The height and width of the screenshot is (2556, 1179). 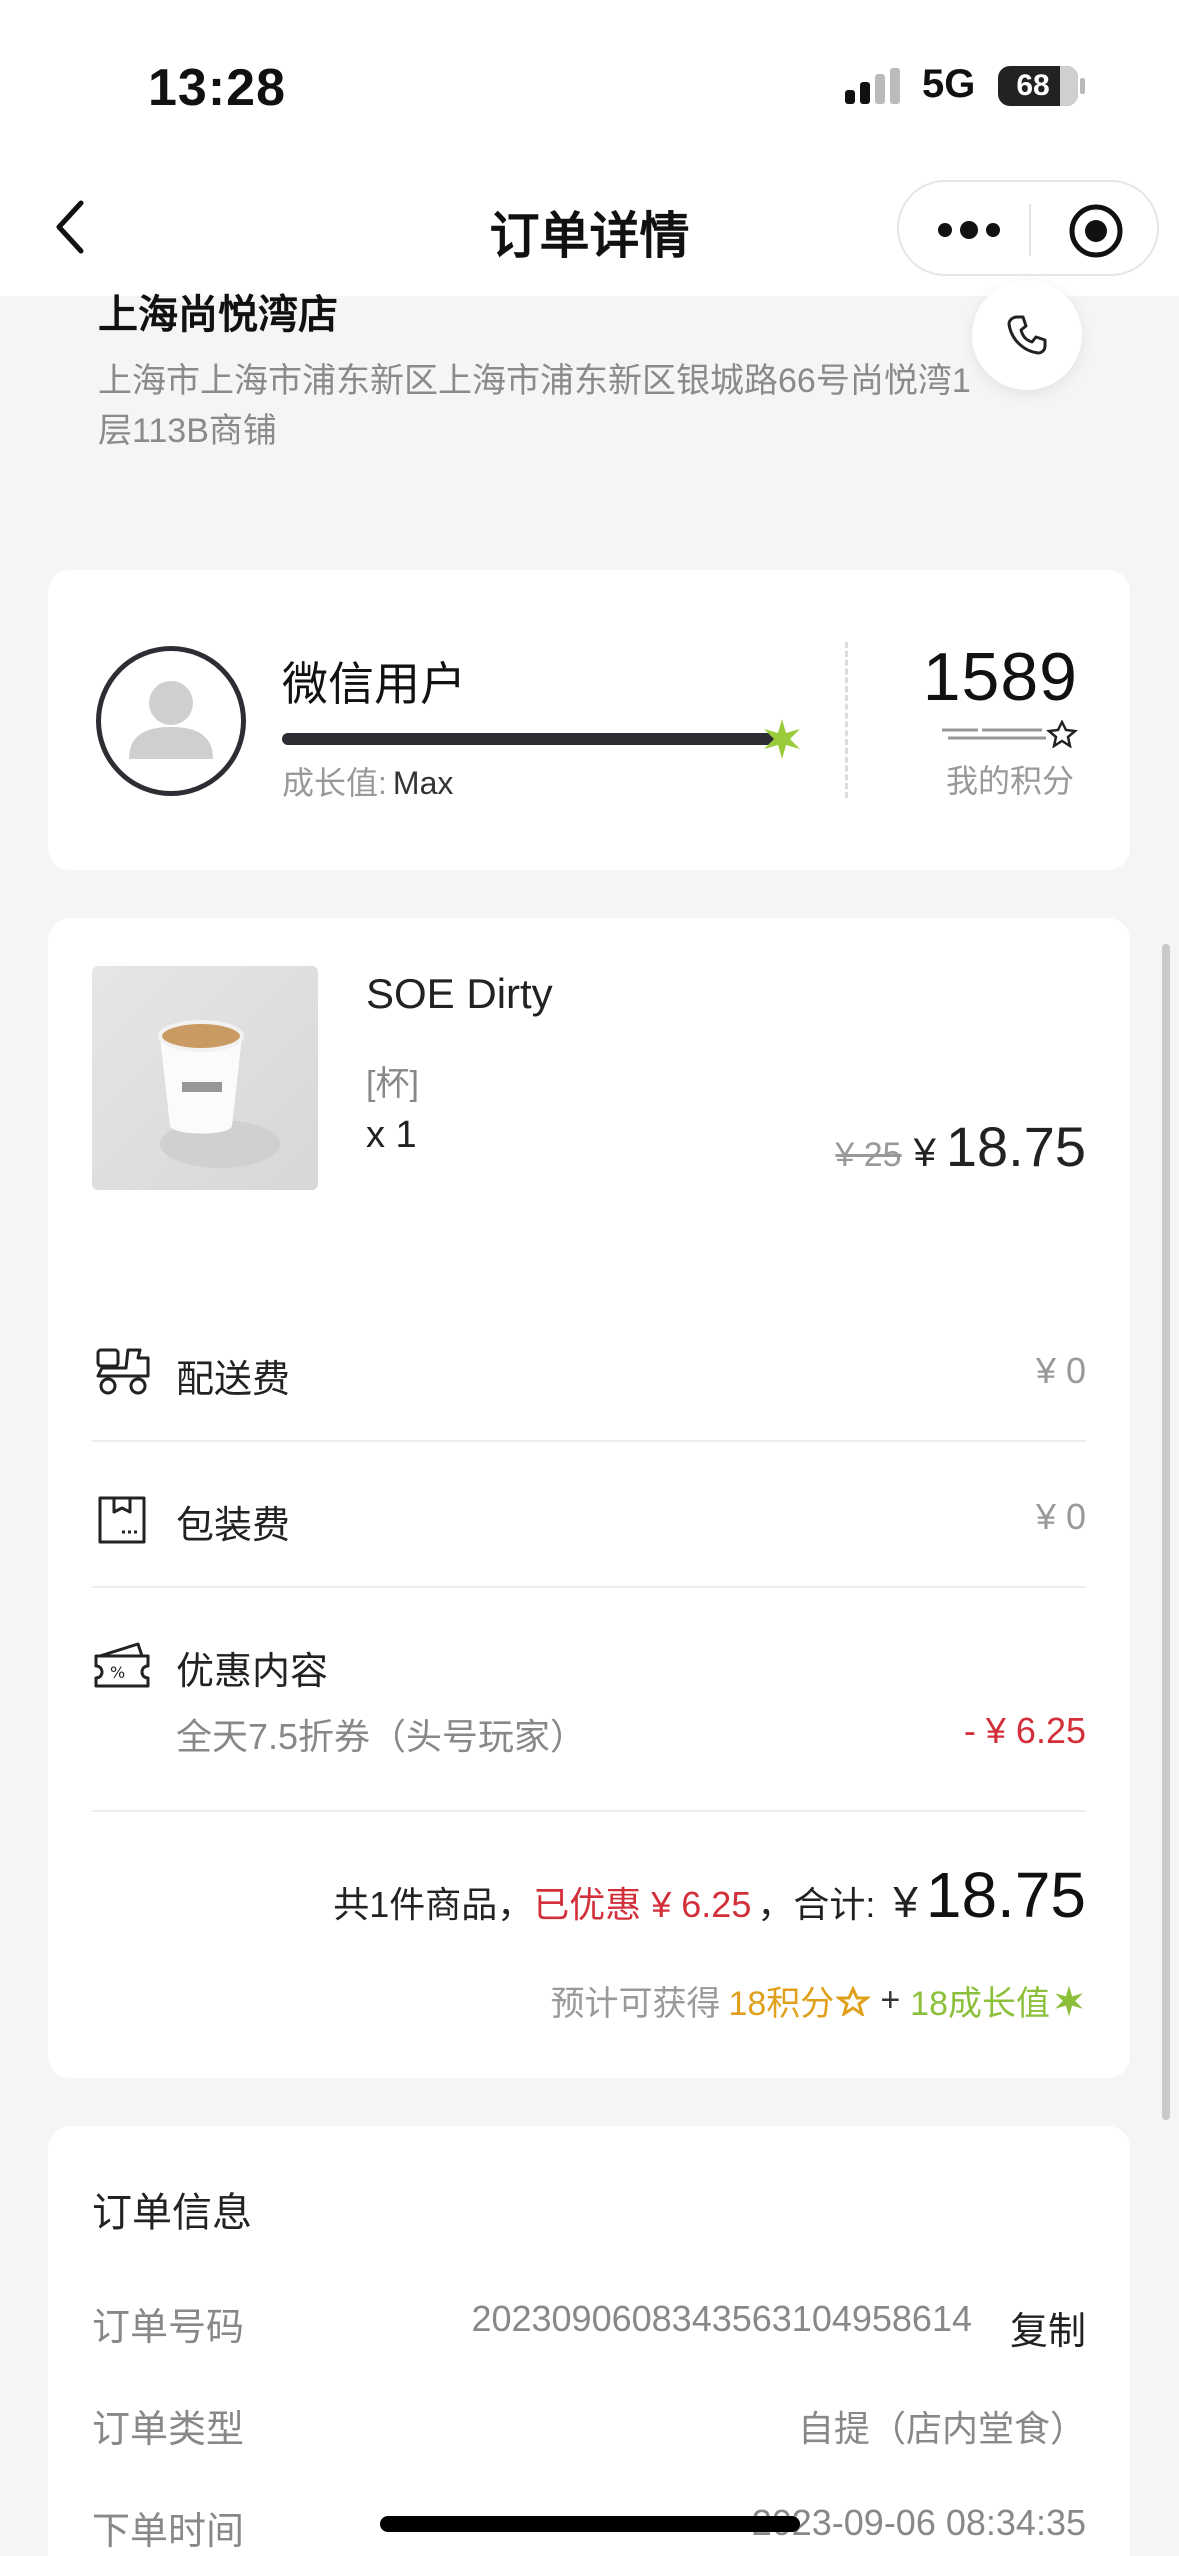 What do you see at coordinates (123, 1371) in the screenshot?
I see `scooter-icon` at bounding box center [123, 1371].